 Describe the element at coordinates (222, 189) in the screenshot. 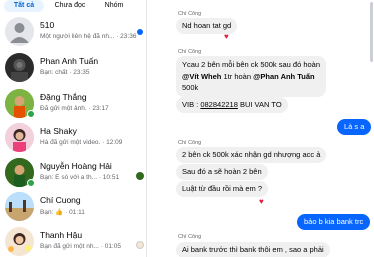

I see `message-bubble: Luật từ đầu rồi mà em ?` at that location.